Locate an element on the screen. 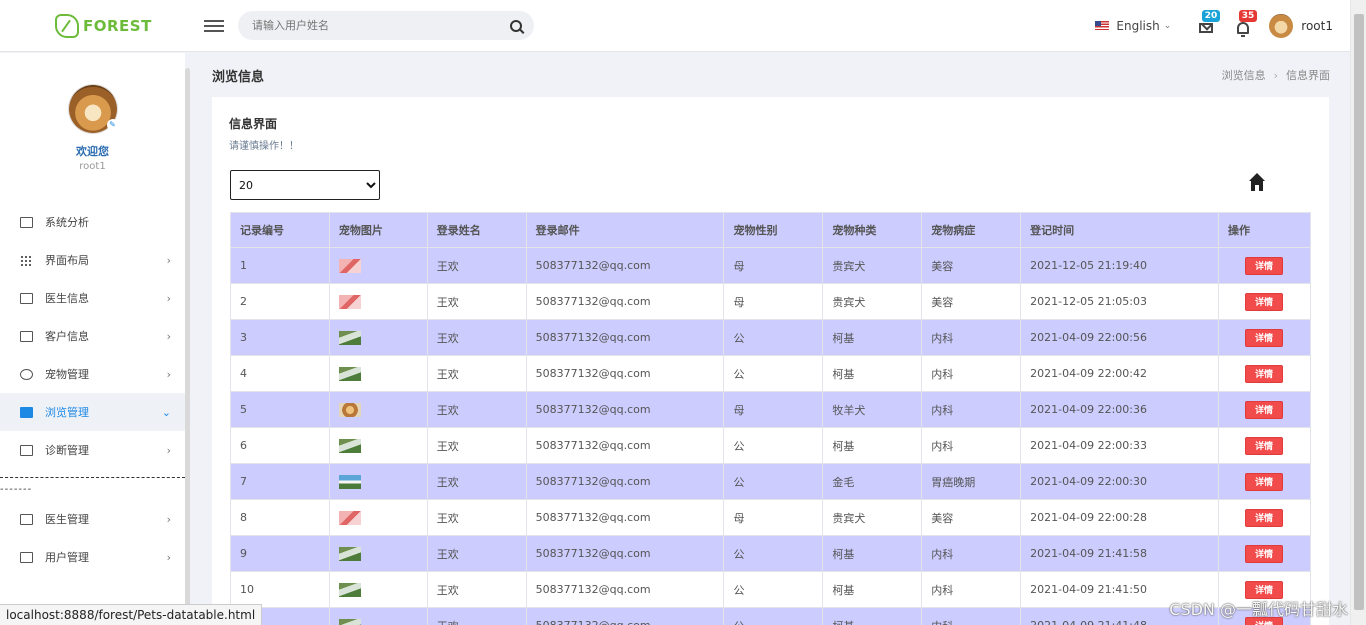 This screenshot has height=625, width=1366. column-header: 记录编号 is located at coordinates (280, 230).